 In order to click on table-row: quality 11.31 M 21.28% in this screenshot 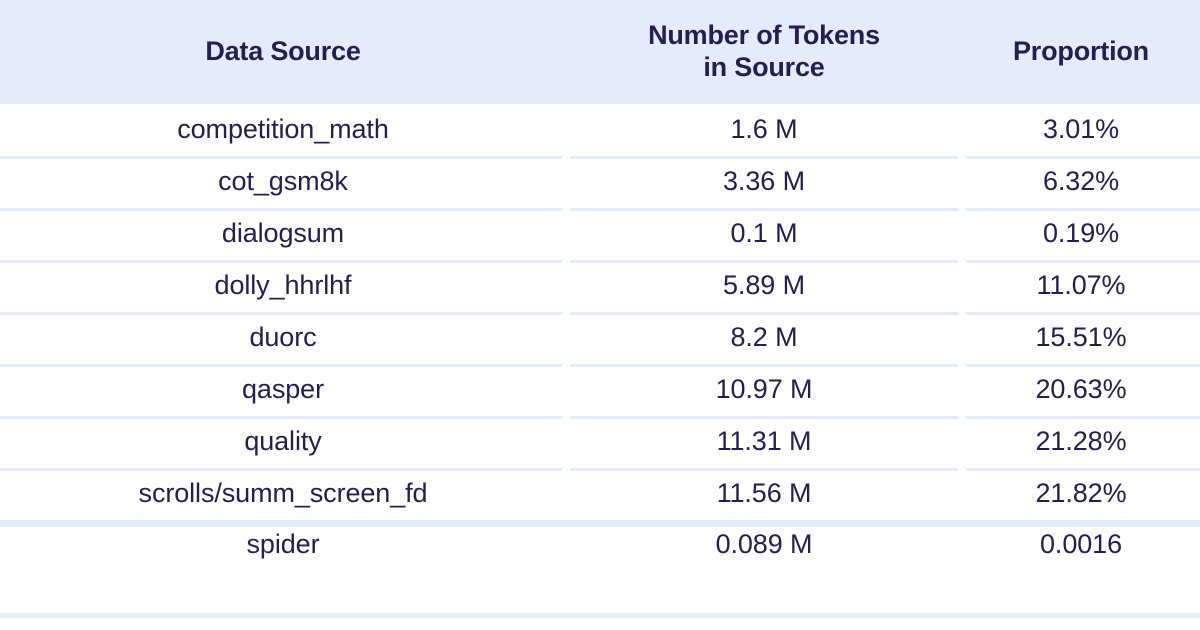, I will do `click(600, 442)`.